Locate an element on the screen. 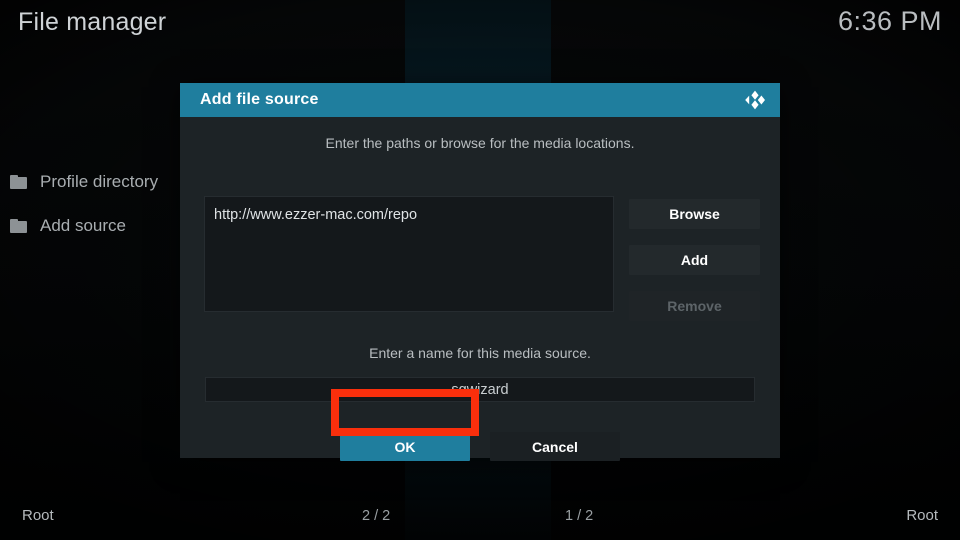 The image size is (960, 540). path-action-buttons: Browse Add Remove is located at coordinates (694, 268).